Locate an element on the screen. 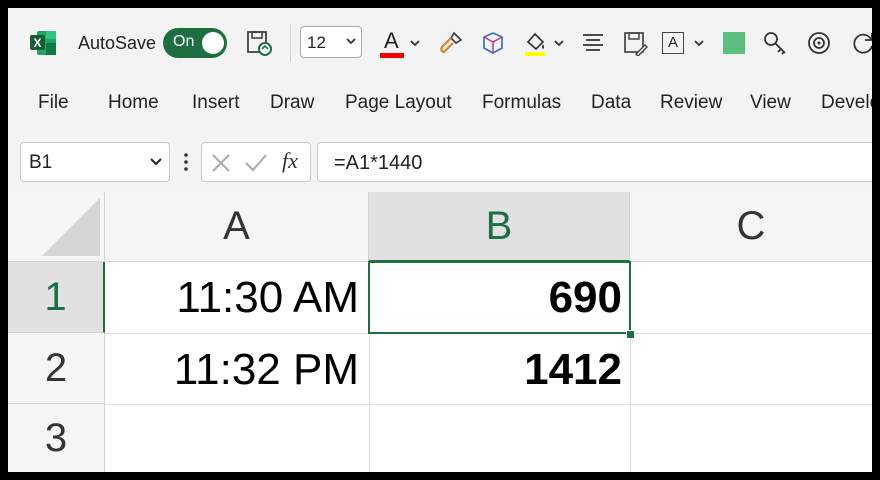 The height and width of the screenshot is (480, 880). name-box-value: B1 is located at coordinates (41, 162).